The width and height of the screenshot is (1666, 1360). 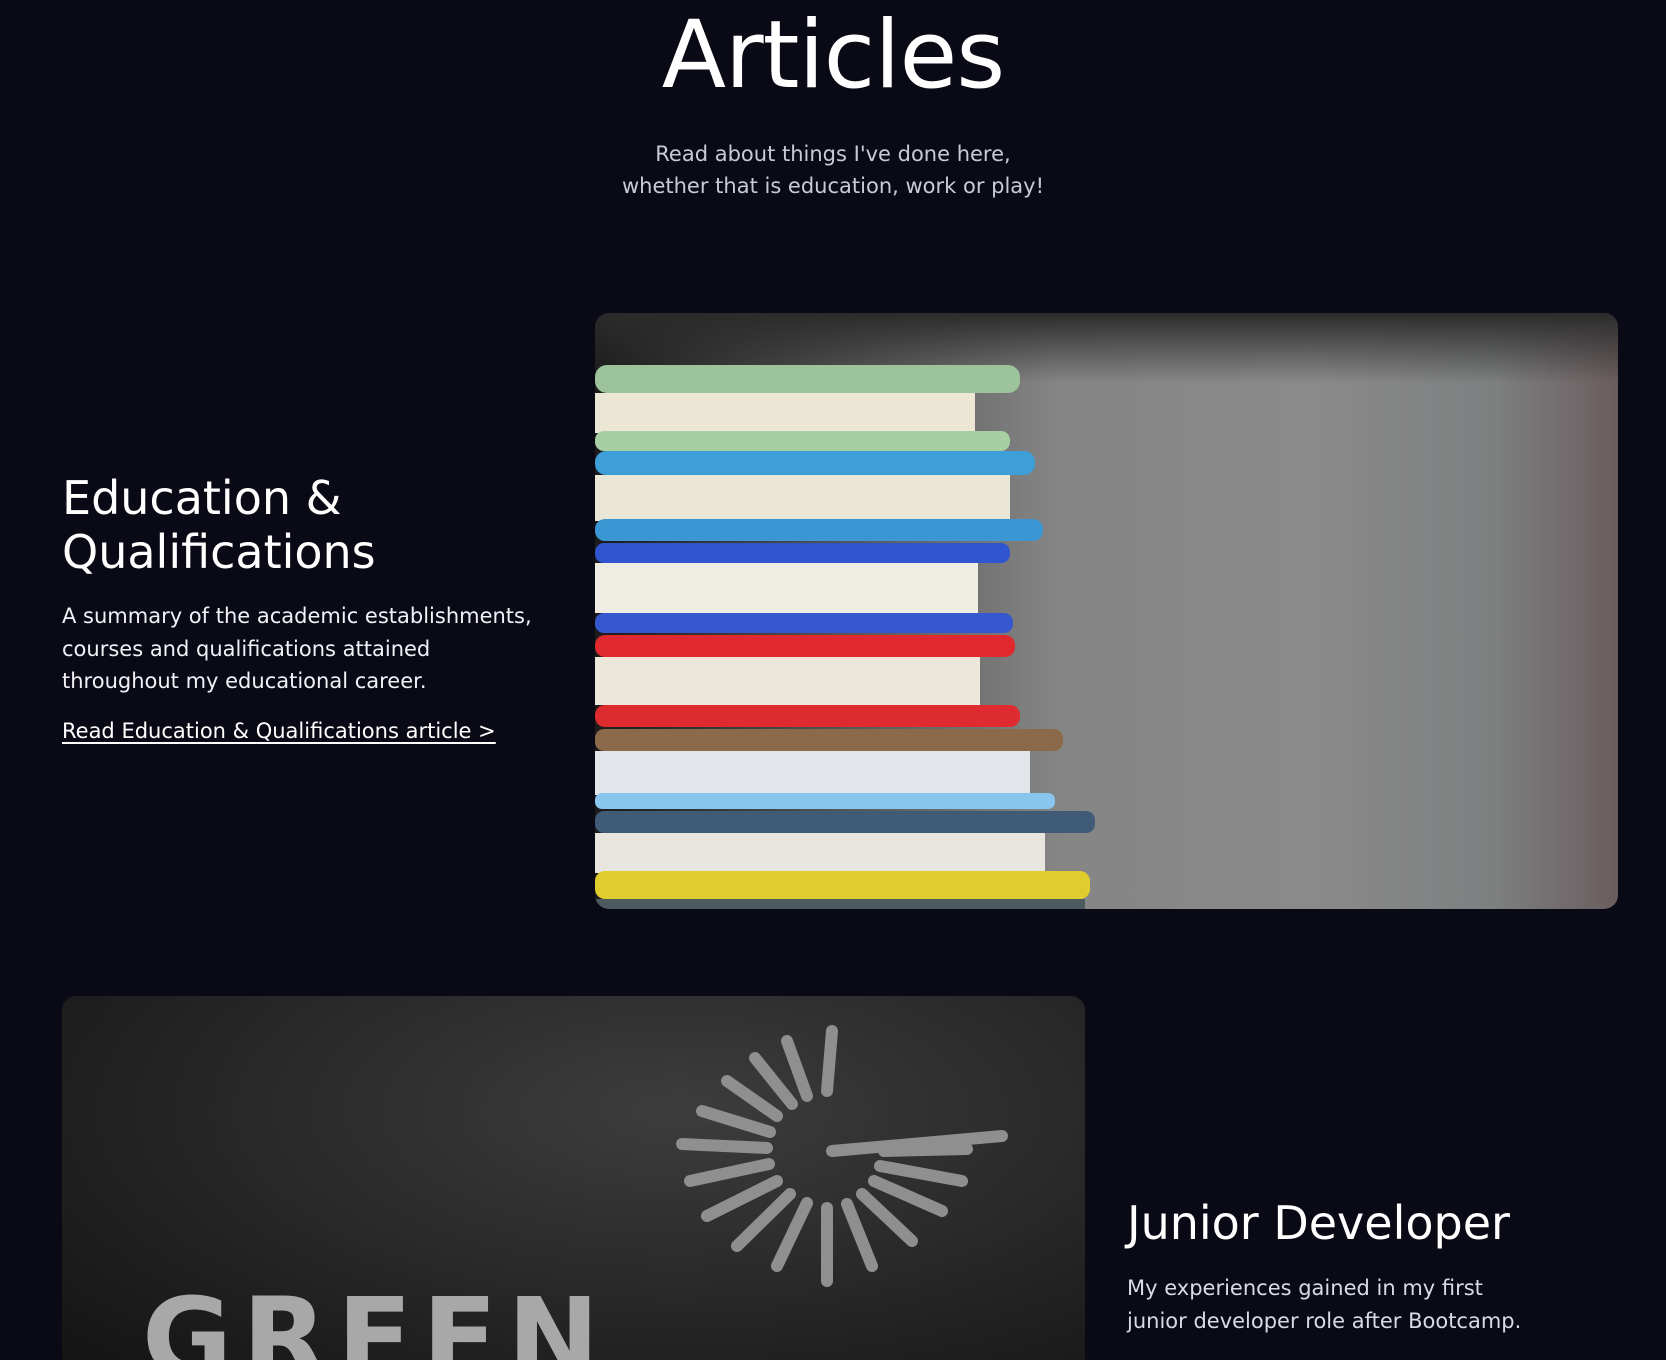 What do you see at coordinates (219, 552) in the screenshot?
I see `education-article-title-line-2: Qualifications` at bounding box center [219, 552].